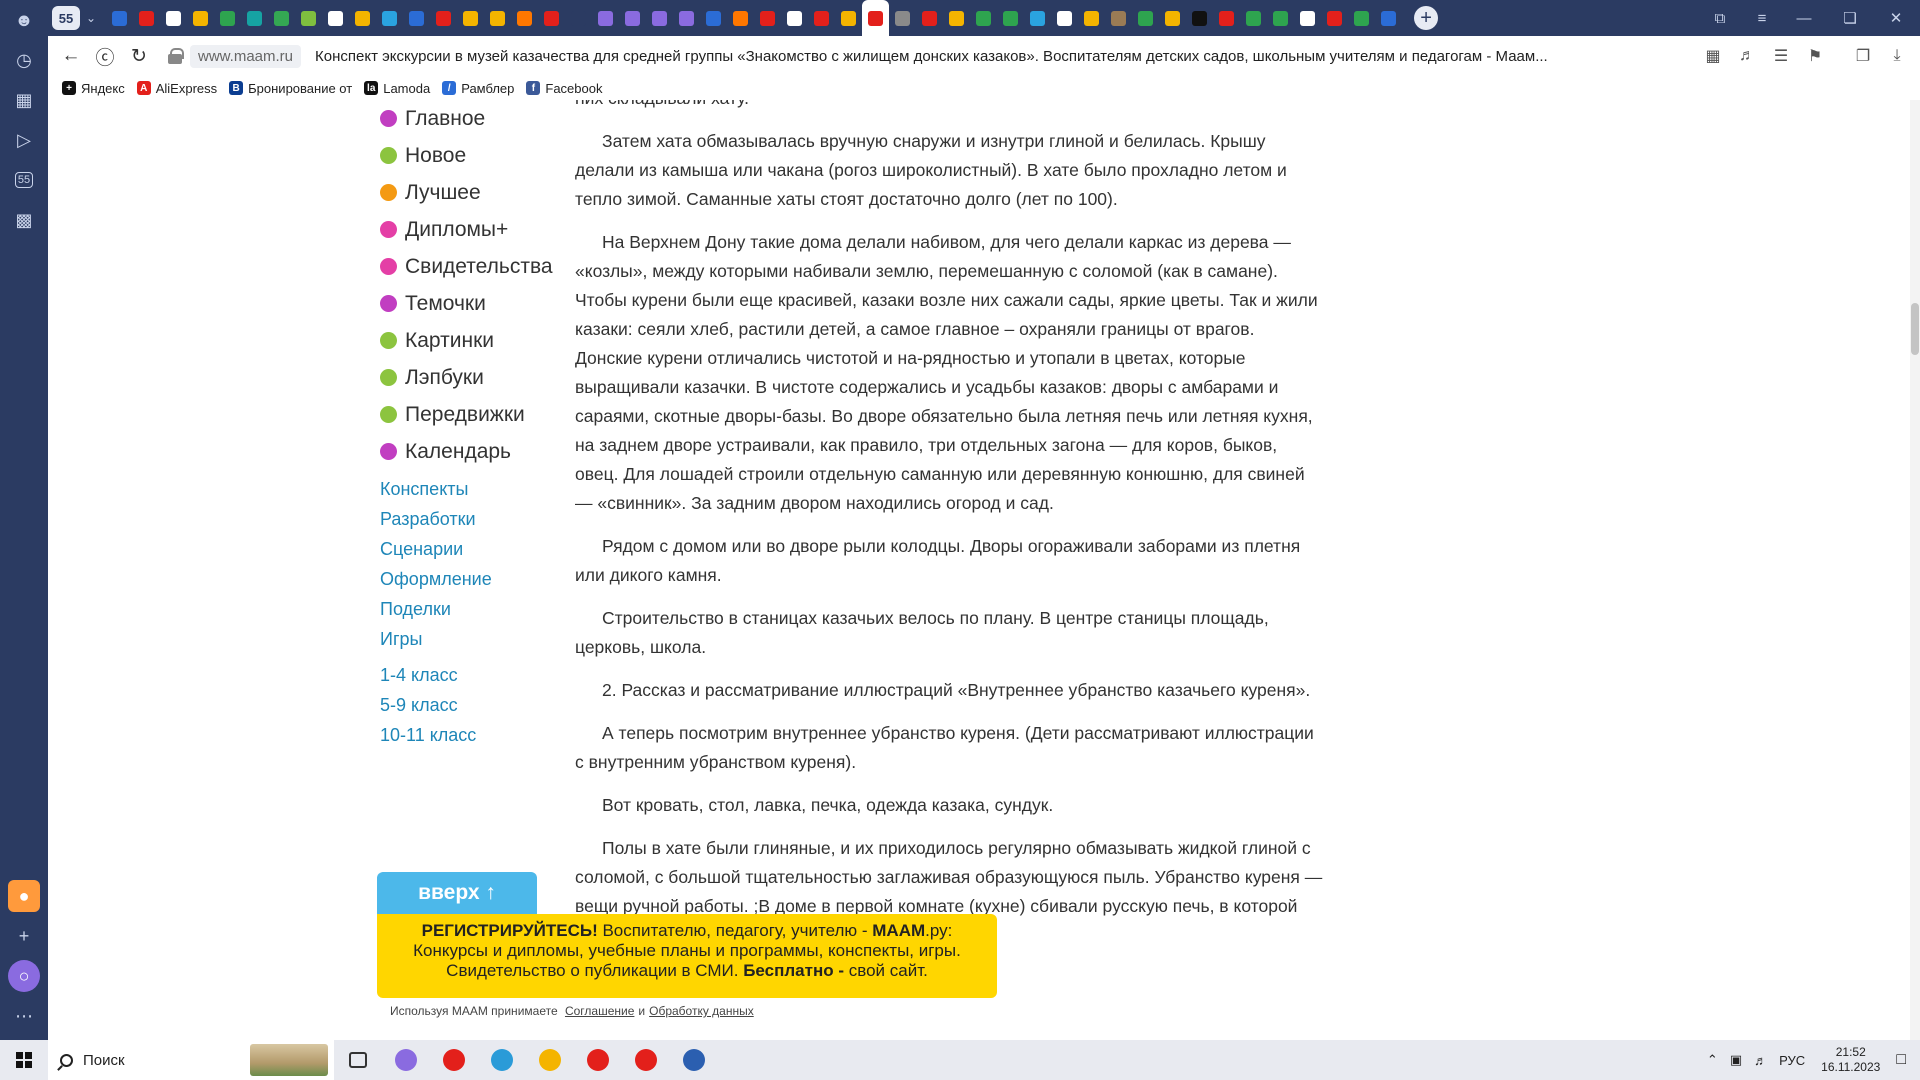  What do you see at coordinates (478, 88) in the screenshot?
I see `bookmark-item: / Рамблер` at bounding box center [478, 88].